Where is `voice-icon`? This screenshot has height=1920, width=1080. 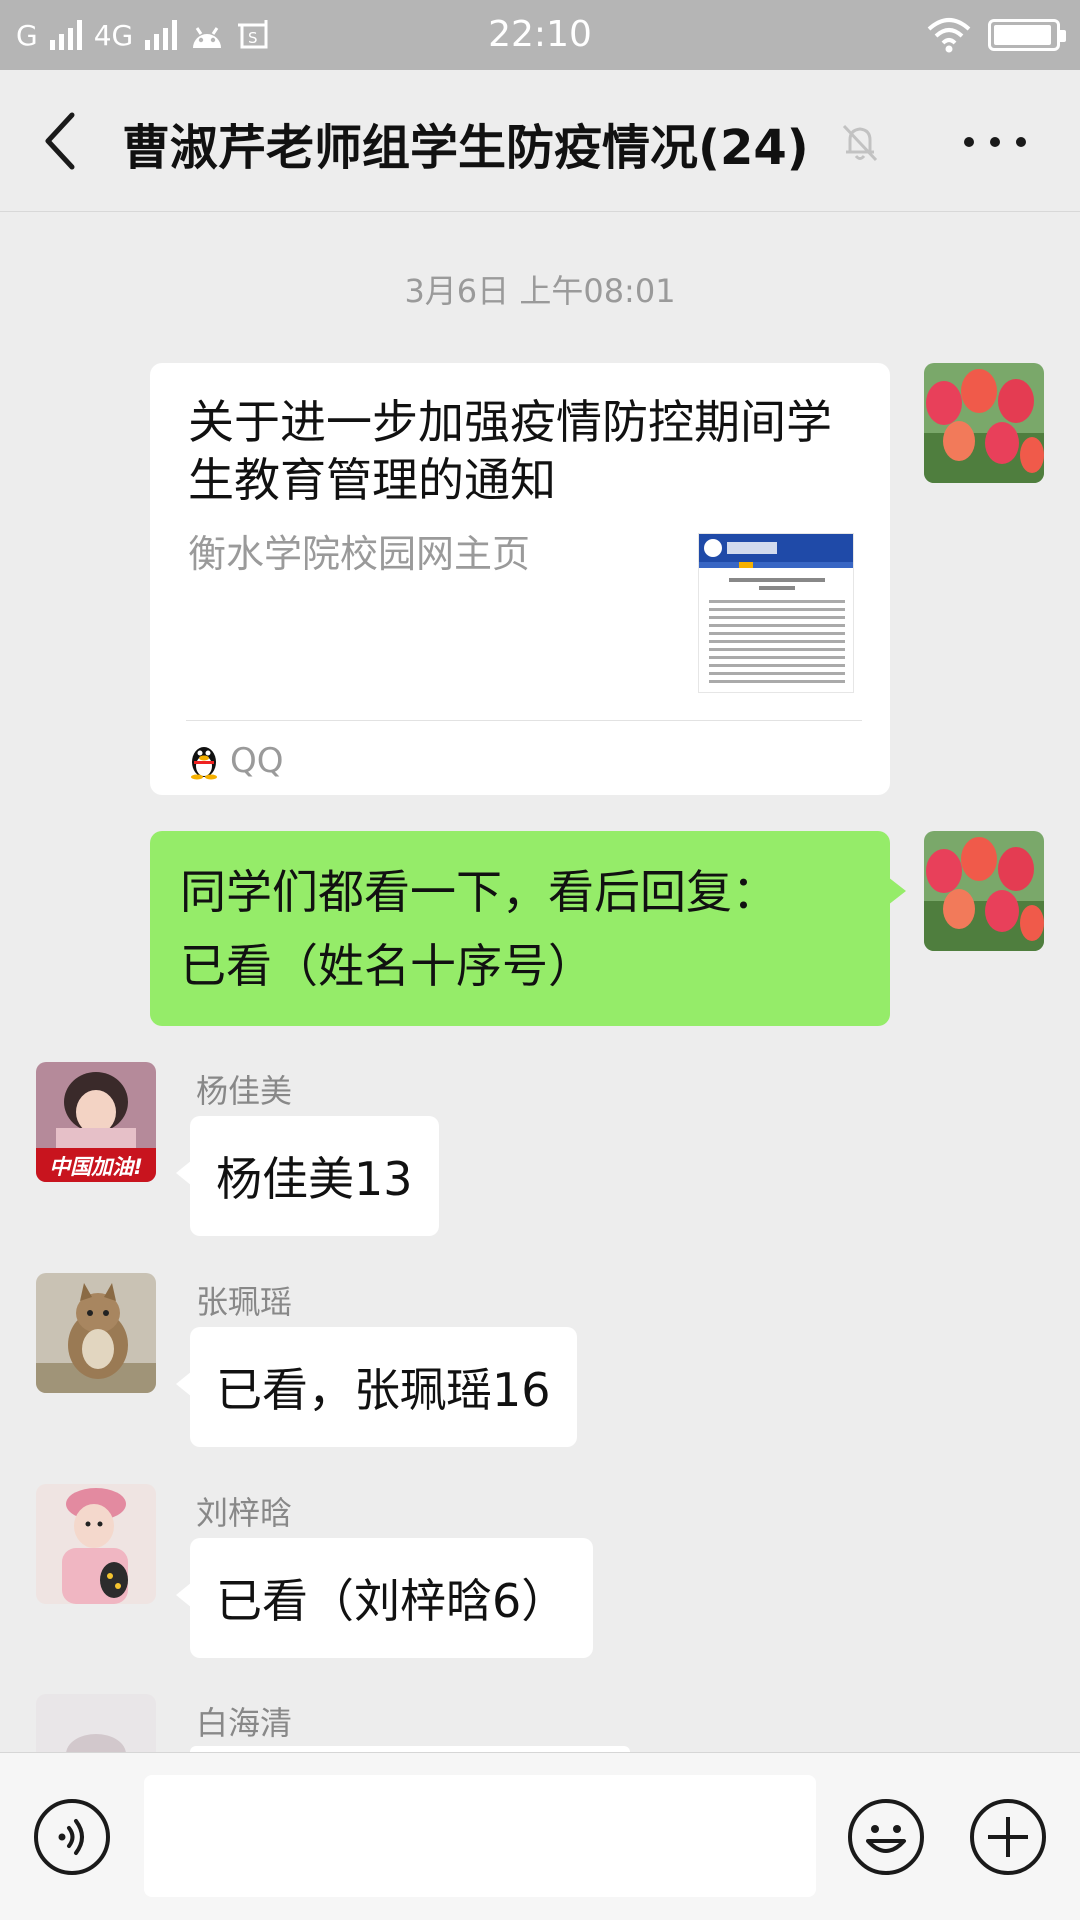
voice-icon is located at coordinates (72, 1837).